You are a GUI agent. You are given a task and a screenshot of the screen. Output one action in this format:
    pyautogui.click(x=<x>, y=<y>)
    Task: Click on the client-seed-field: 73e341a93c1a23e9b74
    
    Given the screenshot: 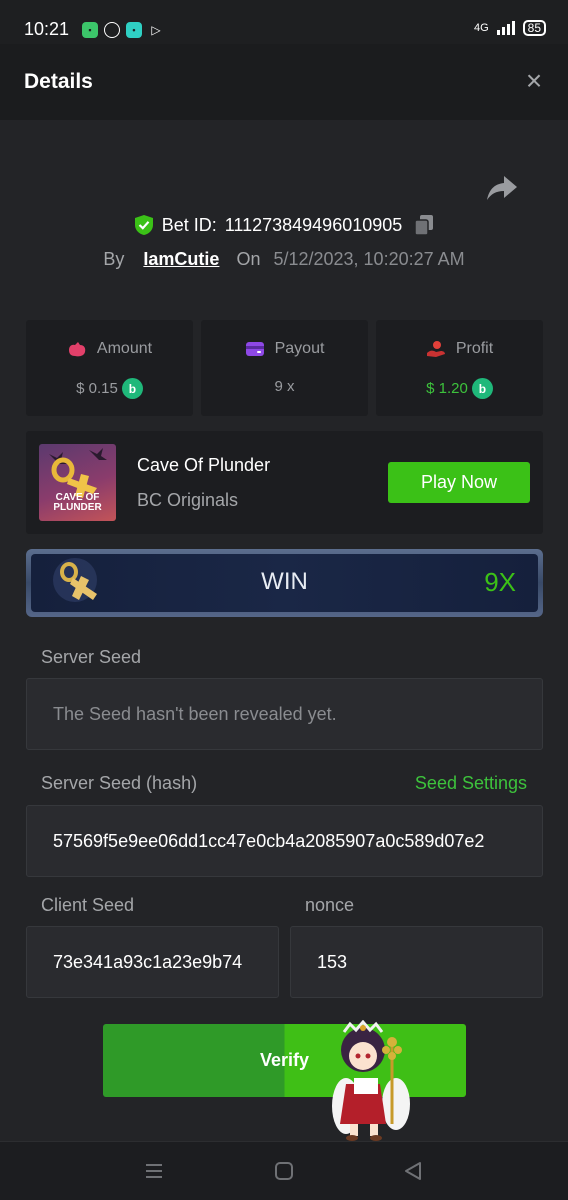 What is the action you would take?
    pyautogui.click(x=152, y=962)
    